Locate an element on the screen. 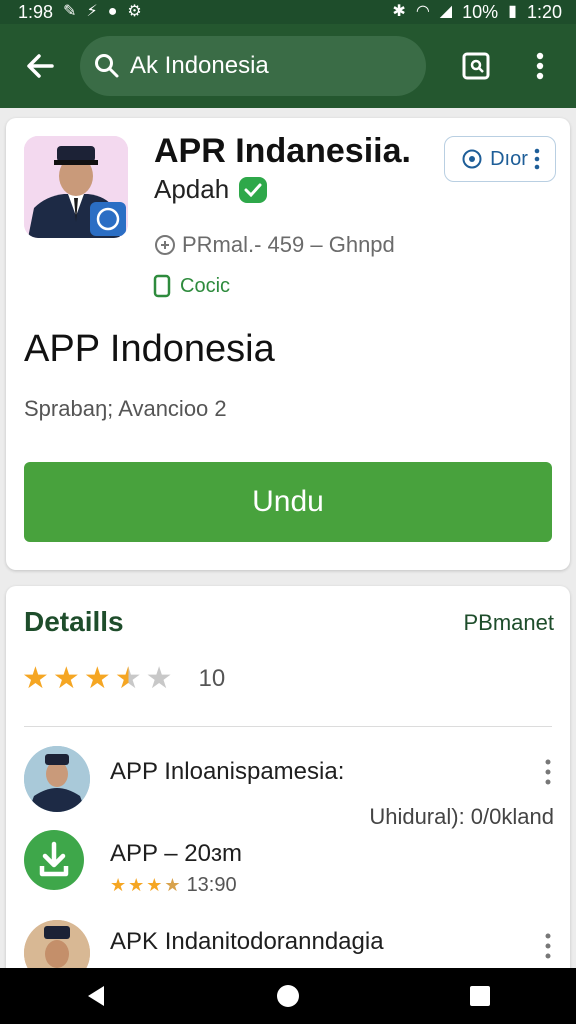 The height and width of the screenshot is (1024, 576). search-icon is located at coordinates (107, 66).